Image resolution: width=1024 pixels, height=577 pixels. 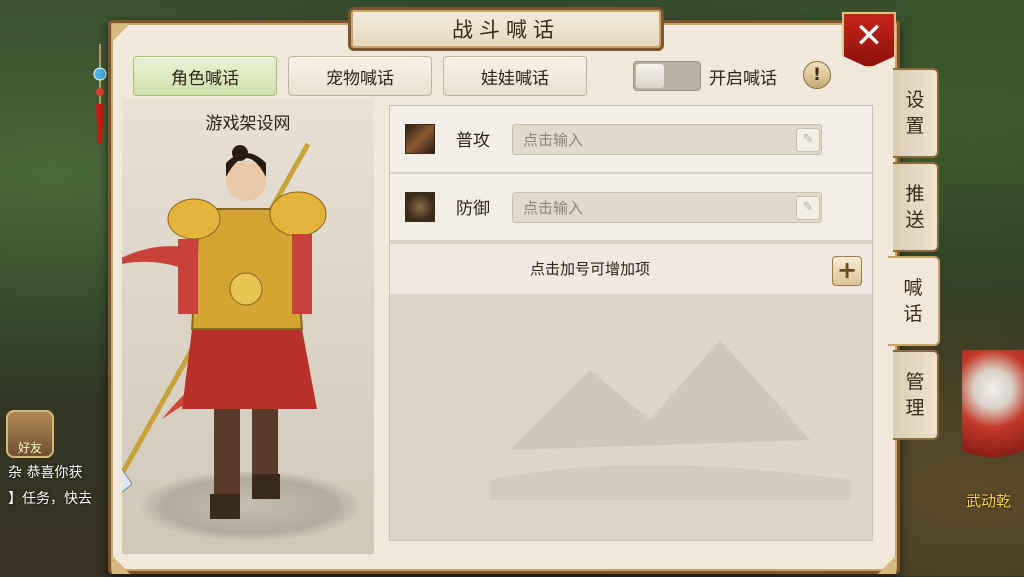 What do you see at coordinates (989, 501) in the screenshot?
I see `npc-name: 武动乾` at bounding box center [989, 501].